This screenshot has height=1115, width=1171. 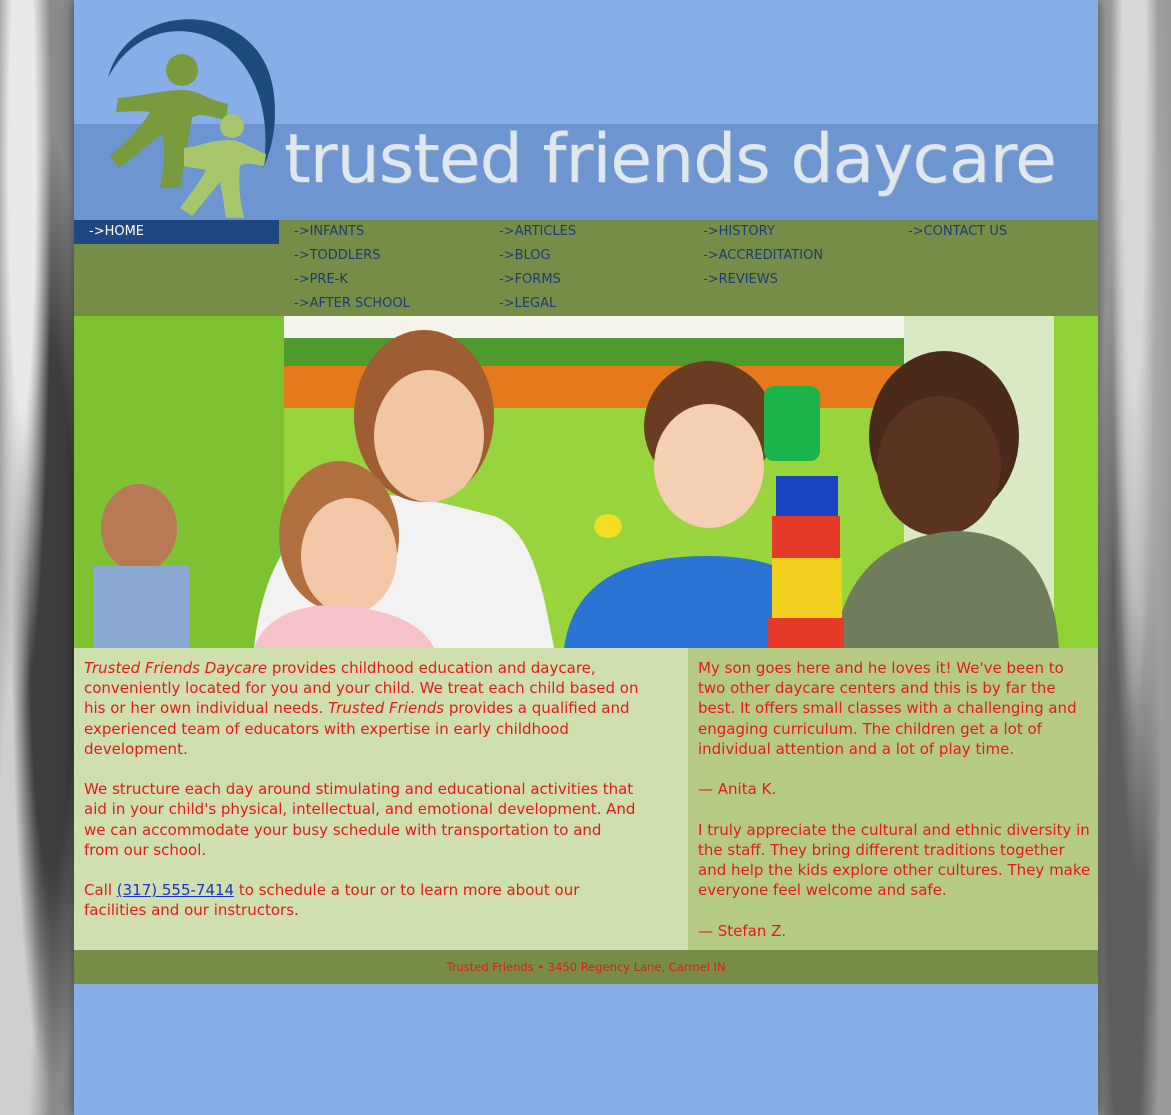 What do you see at coordinates (737, 789) in the screenshot?
I see `review-author-1: — Anita K.` at bounding box center [737, 789].